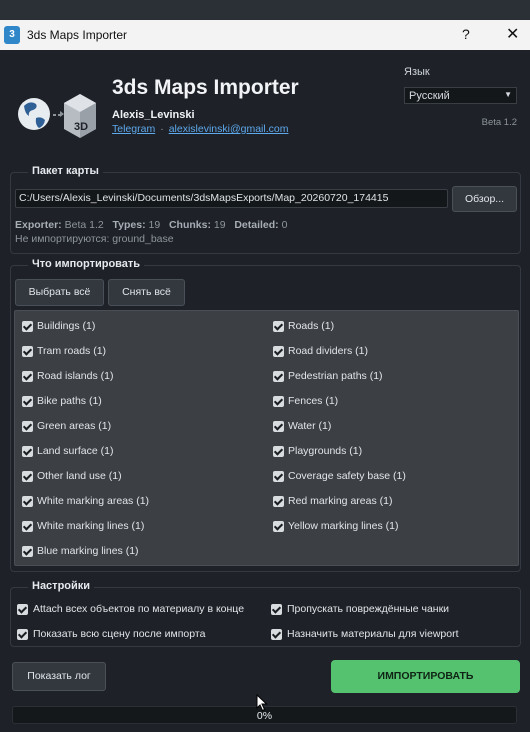 The height and width of the screenshot is (732, 530). What do you see at coordinates (262, 703) in the screenshot?
I see `mouse-cursor-icon` at bounding box center [262, 703].